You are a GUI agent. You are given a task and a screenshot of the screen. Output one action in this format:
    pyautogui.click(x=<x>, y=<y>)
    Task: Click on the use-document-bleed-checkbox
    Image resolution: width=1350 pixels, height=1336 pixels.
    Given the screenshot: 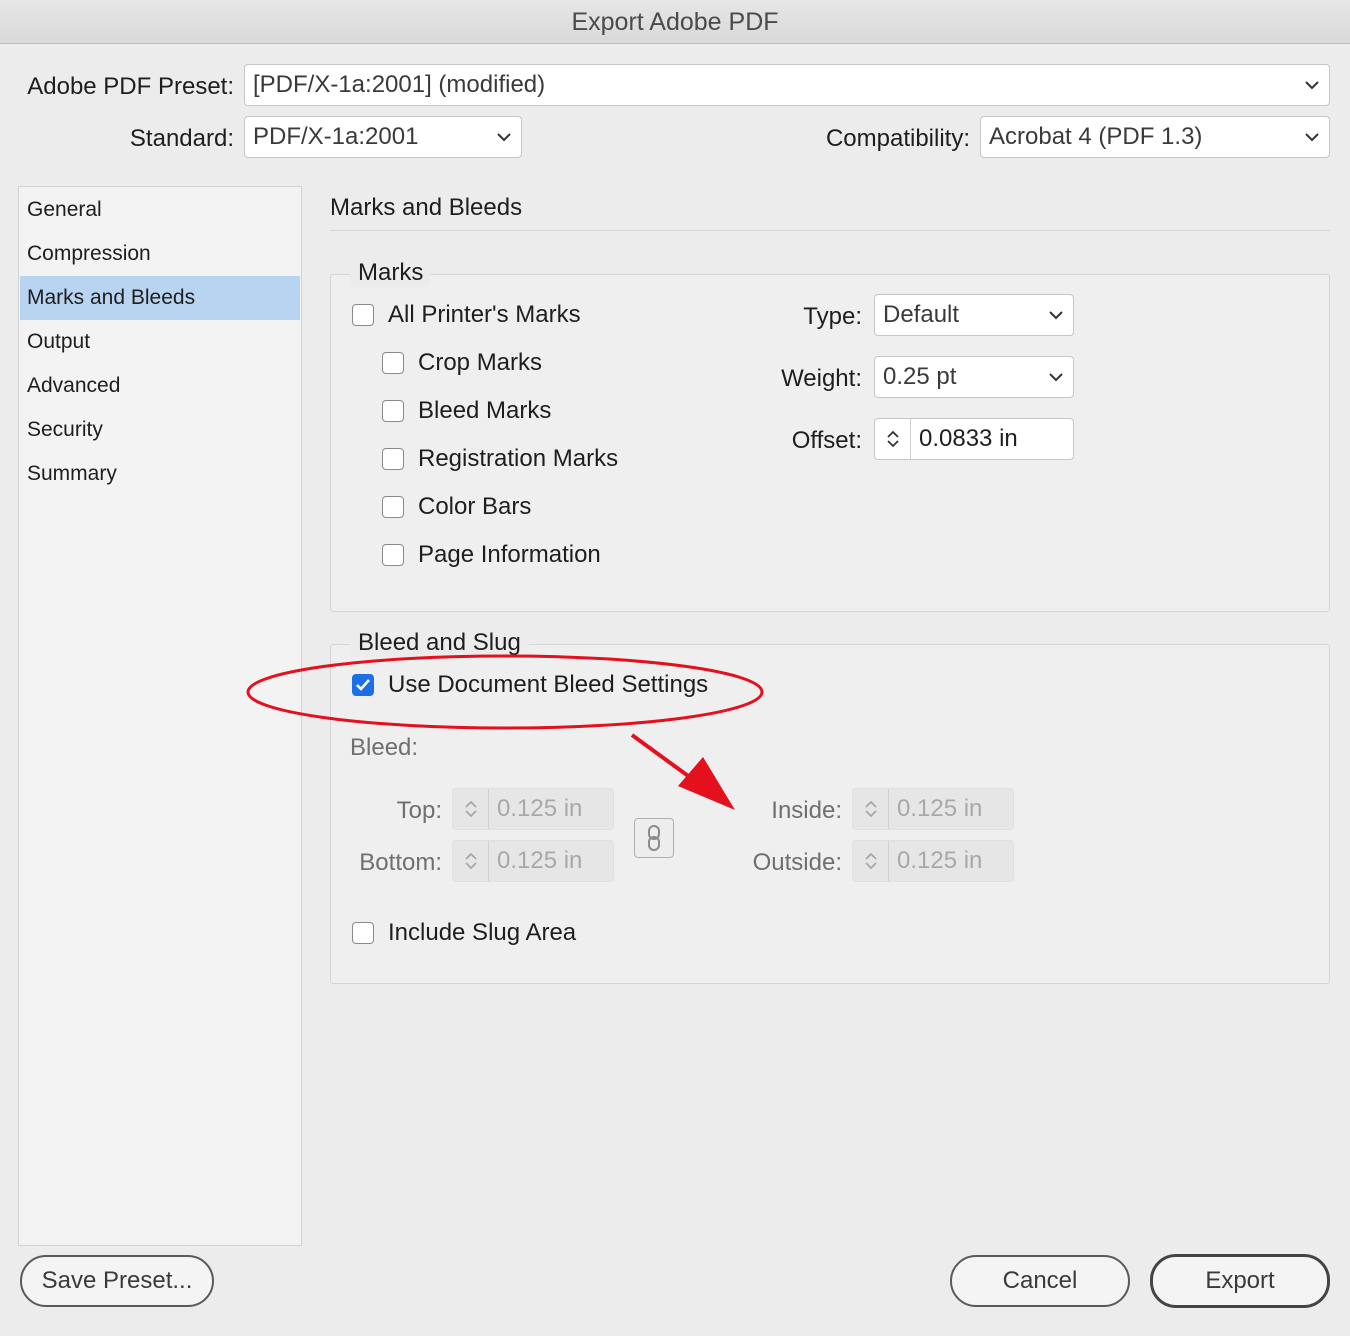 What is the action you would take?
    pyautogui.click(x=363, y=685)
    